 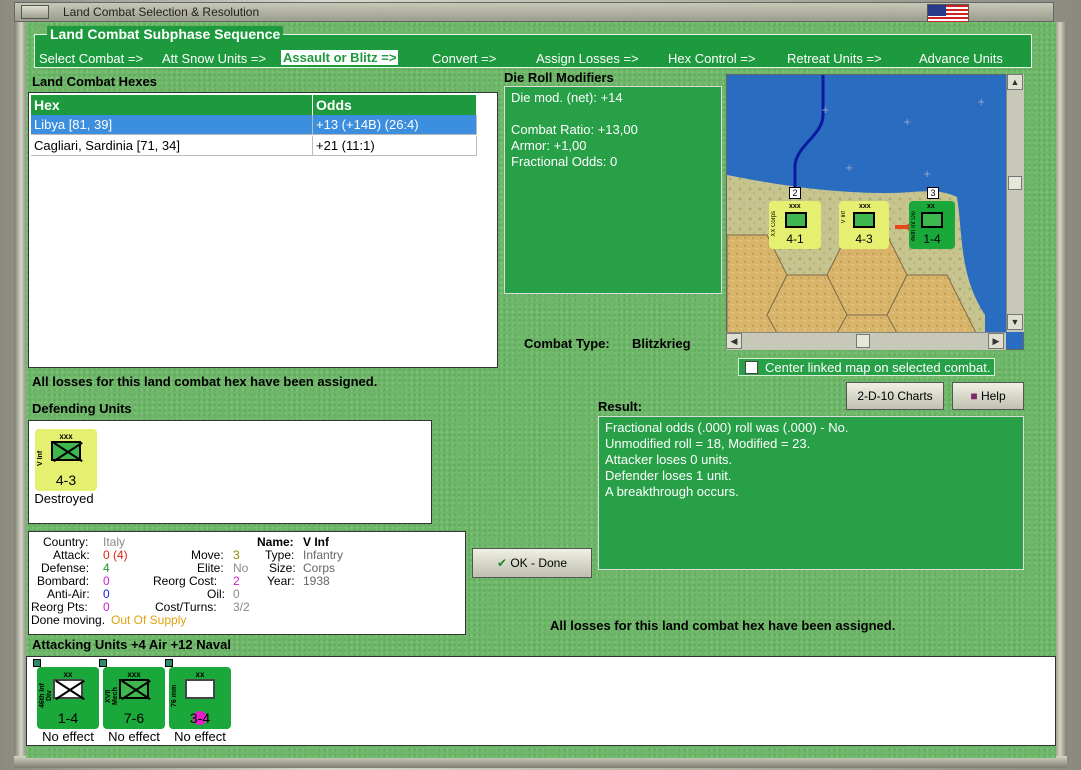 What do you see at coordinates (282, 568) in the screenshot?
I see `size-label: Size:` at bounding box center [282, 568].